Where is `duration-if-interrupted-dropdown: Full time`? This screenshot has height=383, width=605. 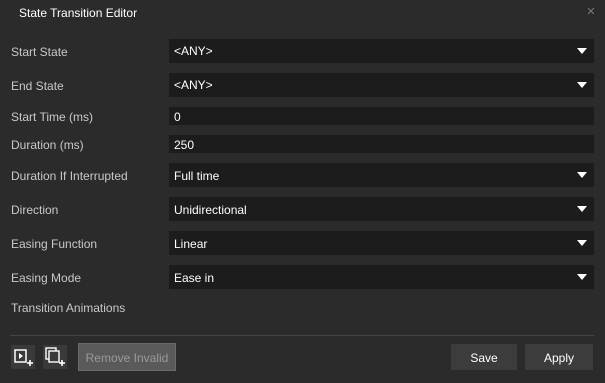
duration-if-interrupted-dropdown: Full time is located at coordinates (381, 175).